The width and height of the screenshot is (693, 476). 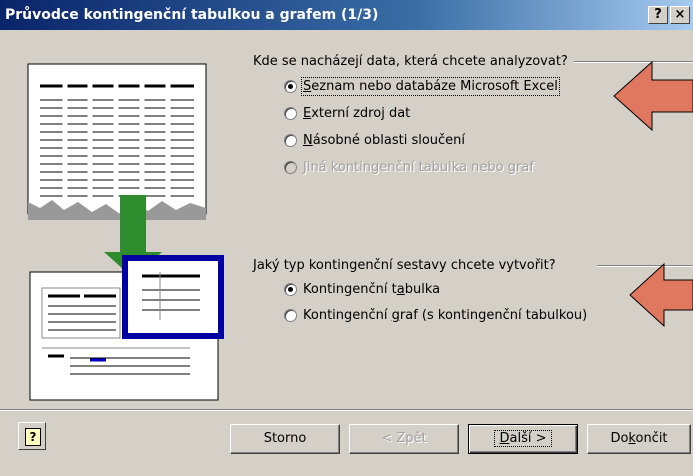 I want to click on radio-label-pivot-table: Kontingenční tabulka, so click(x=372, y=289).